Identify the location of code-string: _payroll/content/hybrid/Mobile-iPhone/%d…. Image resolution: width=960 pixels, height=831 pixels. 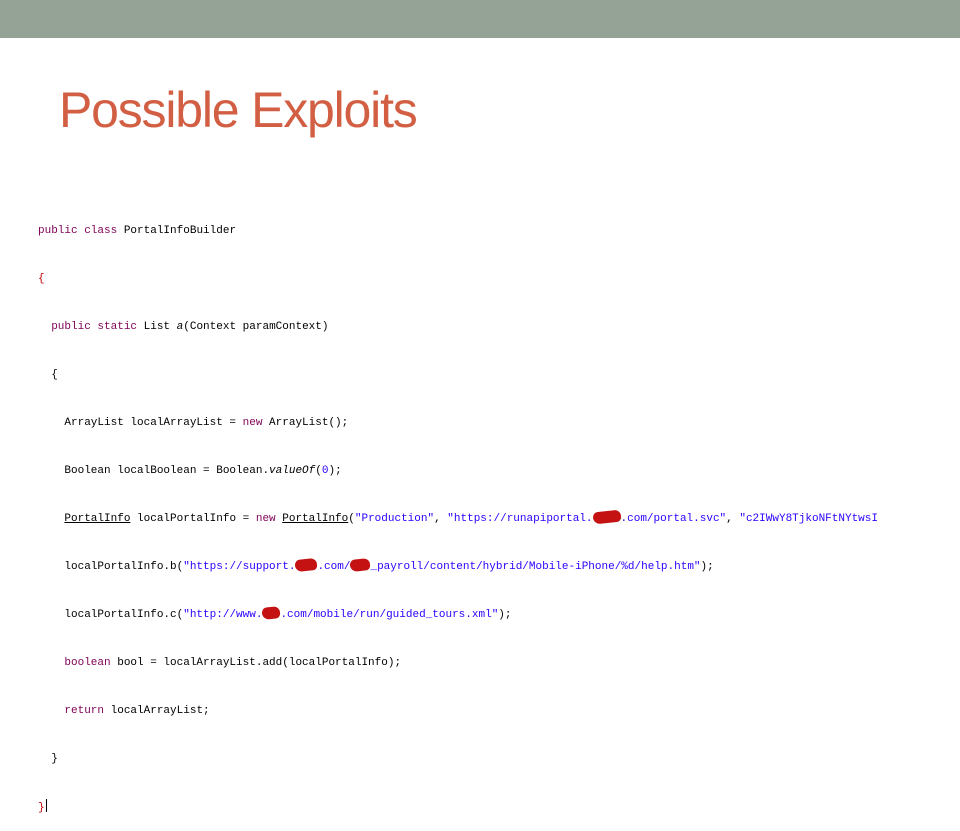
(535, 567).